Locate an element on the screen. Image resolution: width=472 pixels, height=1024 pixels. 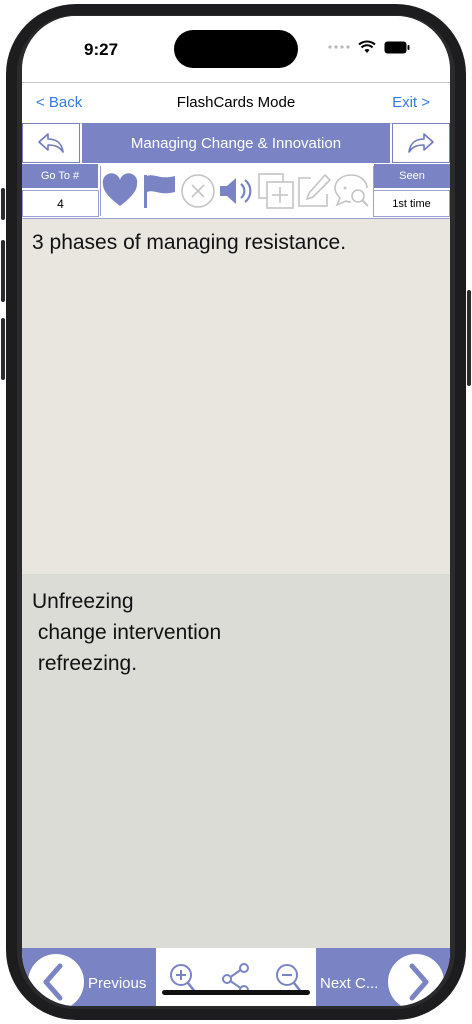
card-action-icons is located at coordinates (237, 191).